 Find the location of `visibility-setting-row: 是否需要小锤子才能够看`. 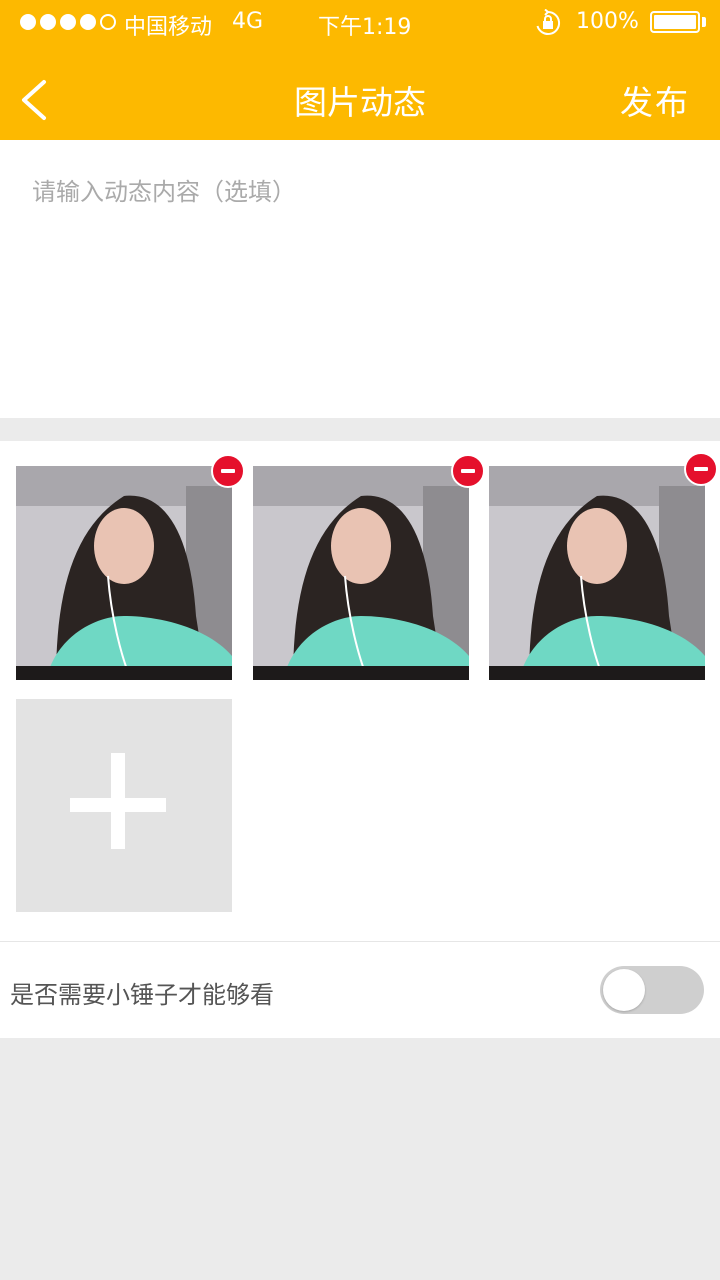

visibility-setting-row: 是否需要小锤子才能够看 is located at coordinates (360, 989).